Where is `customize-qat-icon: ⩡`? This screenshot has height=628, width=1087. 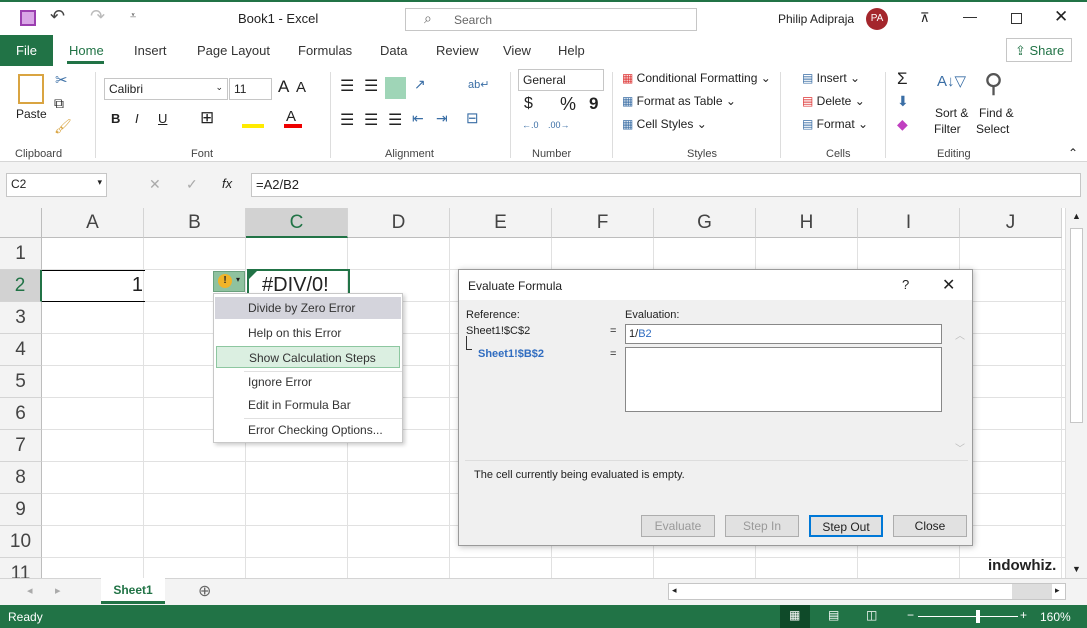 customize-qat-icon: ⩡ is located at coordinates (133, 16).